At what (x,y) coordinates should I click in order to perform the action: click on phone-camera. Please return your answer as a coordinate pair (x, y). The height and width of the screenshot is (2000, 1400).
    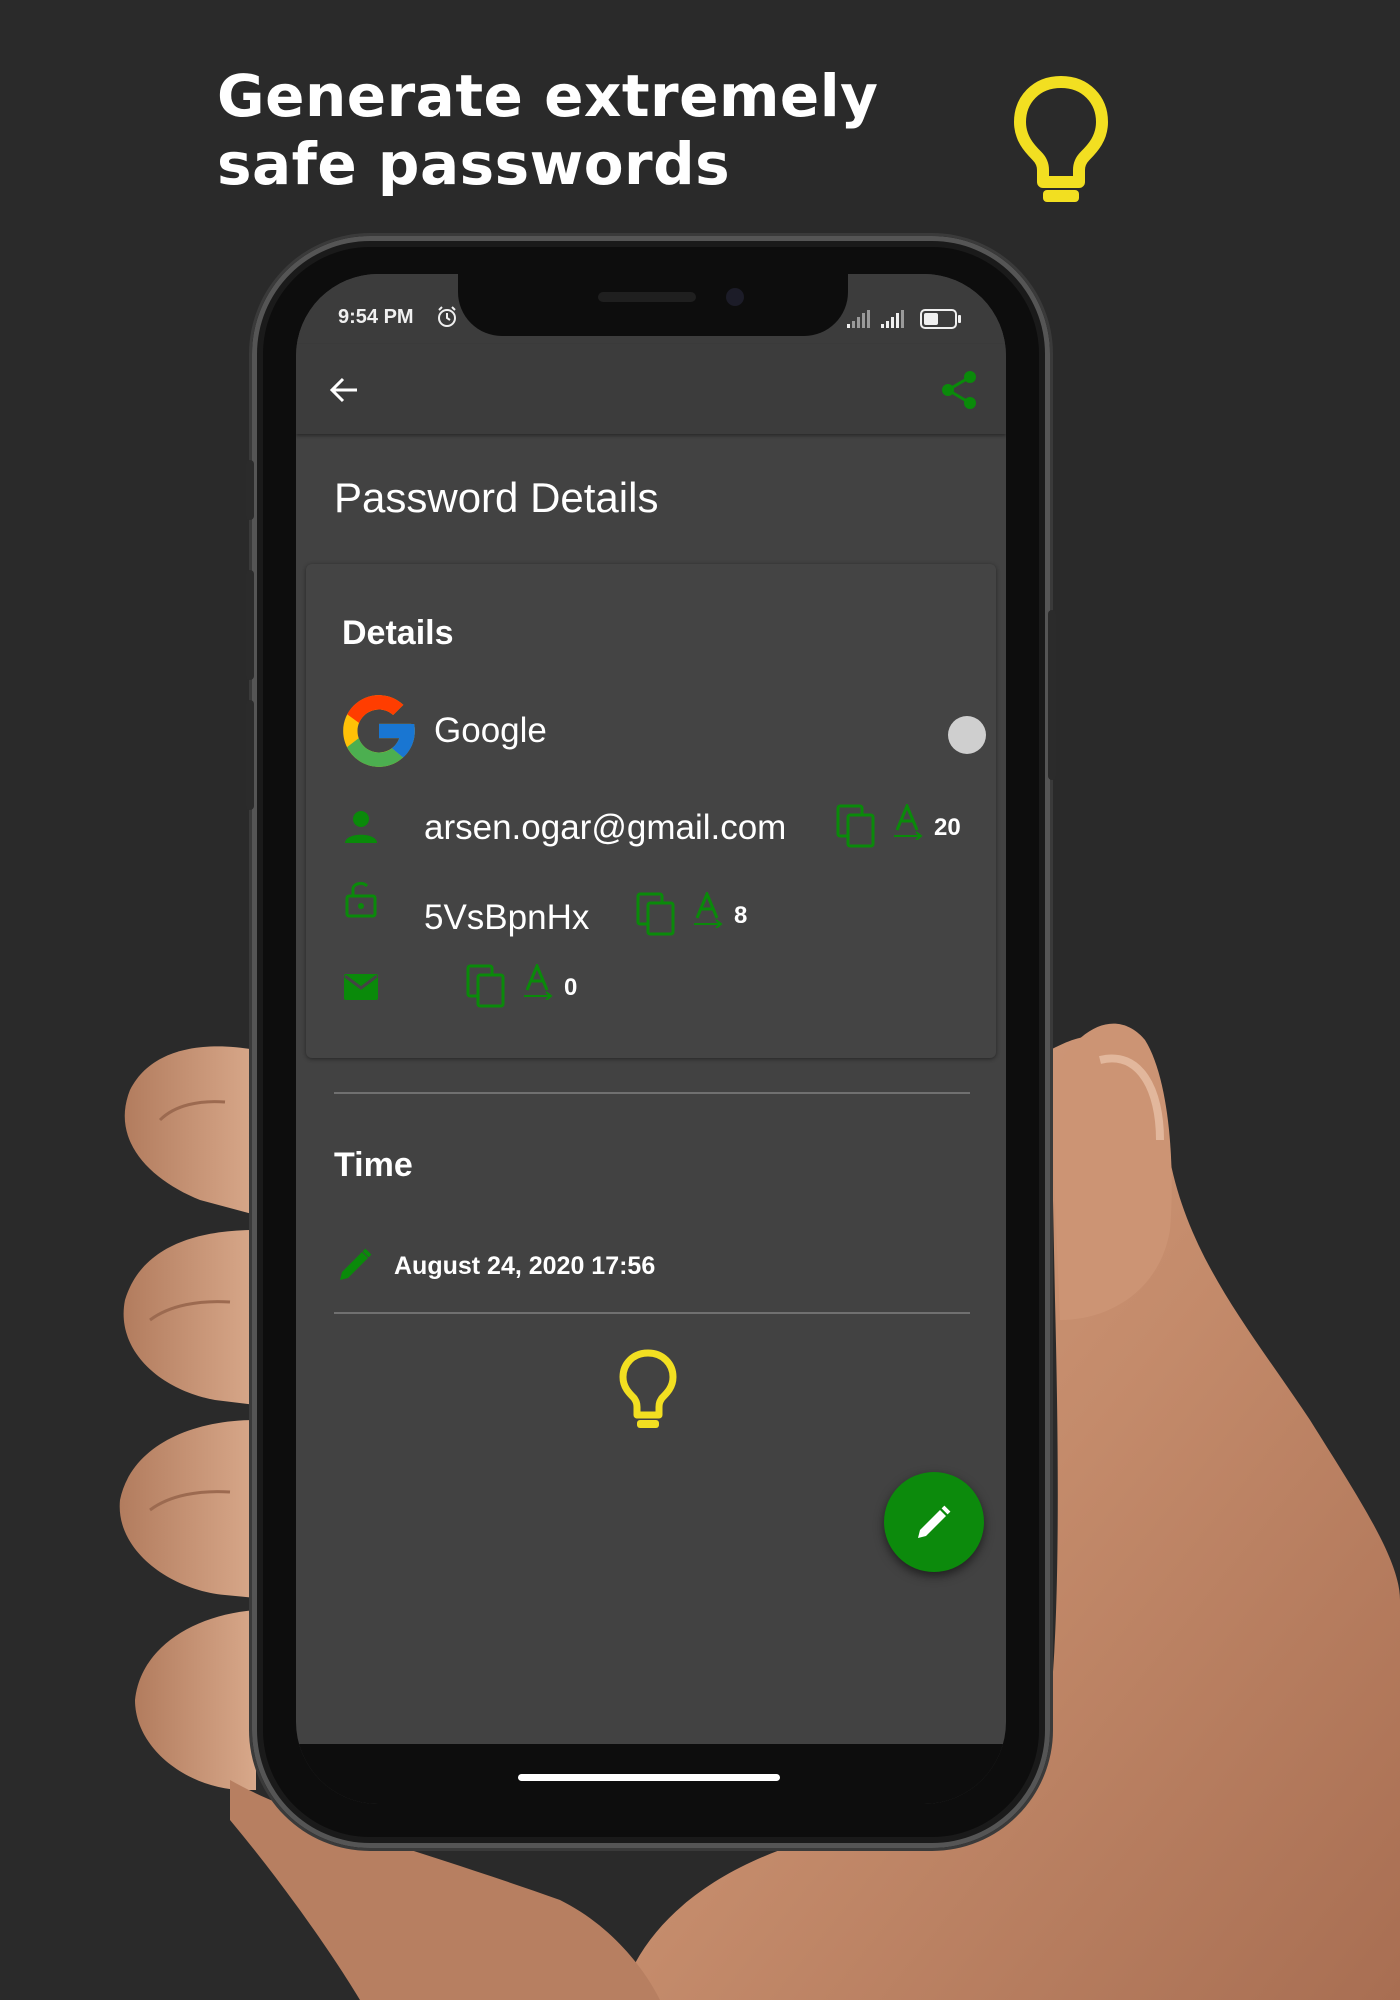
    Looking at the image, I should click on (735, 297).